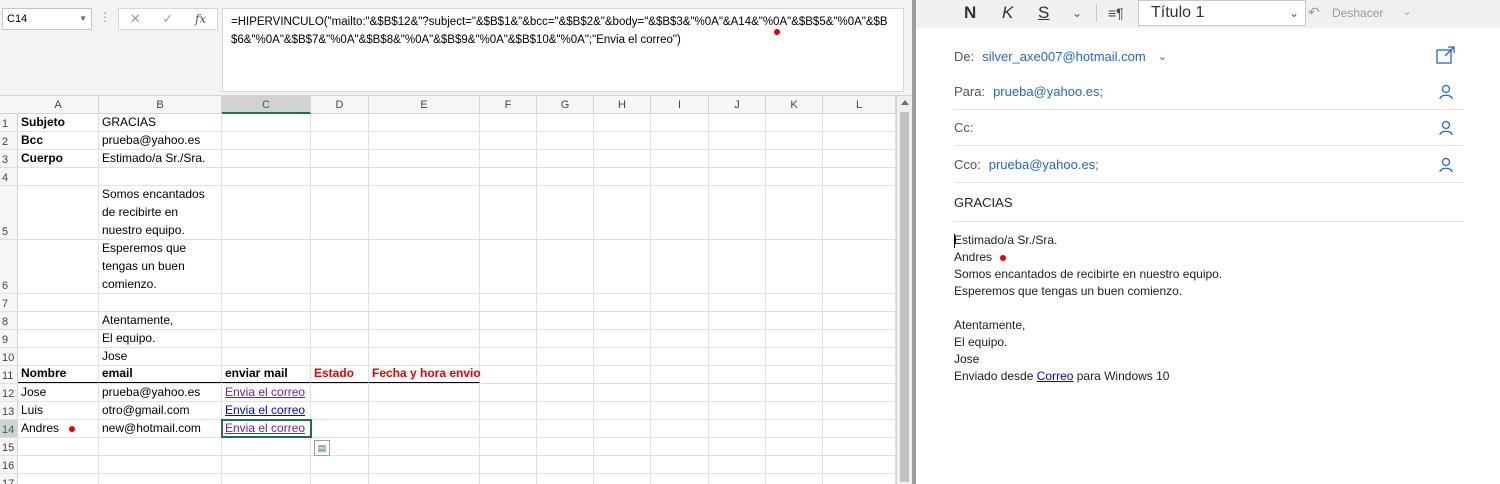 Image resolution: width=1500 pixels, height=484 pixels. Describe the element at coordinates (424, 176) in the screenshot. I see `cell-e4` at that location.